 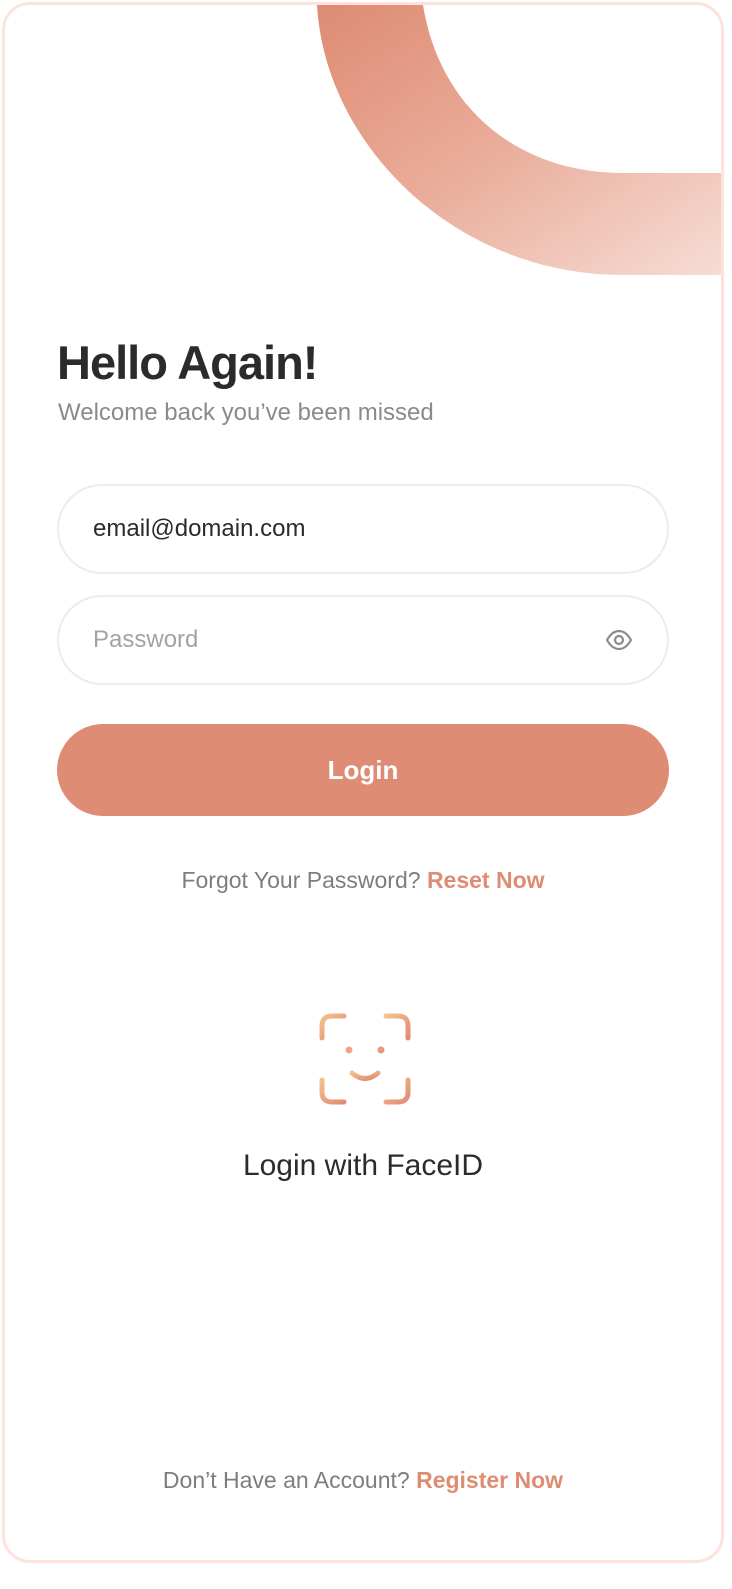 I want to click on page-title: Hello Again!, so click(x=187, y=362).